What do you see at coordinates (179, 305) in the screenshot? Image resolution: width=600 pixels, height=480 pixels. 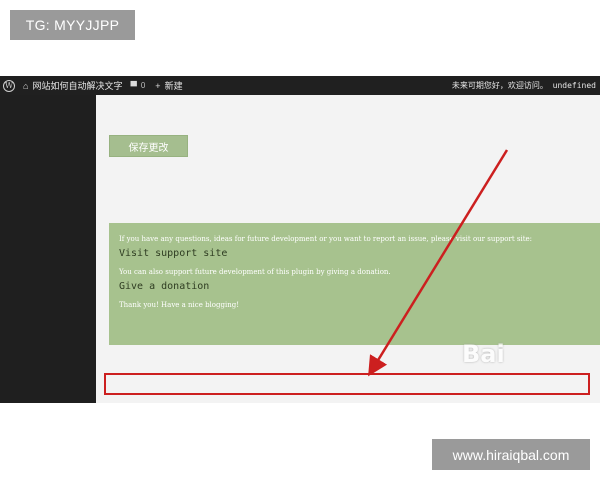 I see `thanks-text: Thank you! Have a nice blogging!` at bounding box center [179, 305].